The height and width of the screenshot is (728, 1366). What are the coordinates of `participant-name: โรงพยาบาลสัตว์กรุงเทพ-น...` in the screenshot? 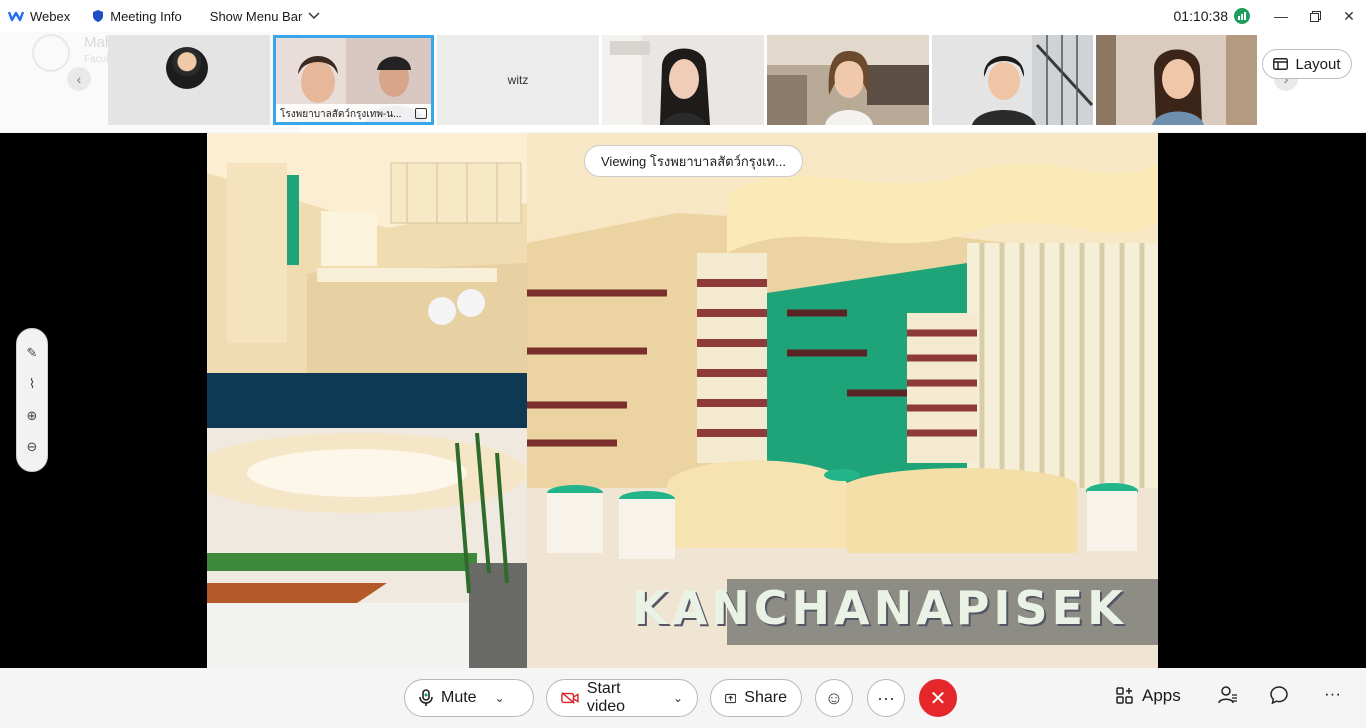 It's located at (353, 113).